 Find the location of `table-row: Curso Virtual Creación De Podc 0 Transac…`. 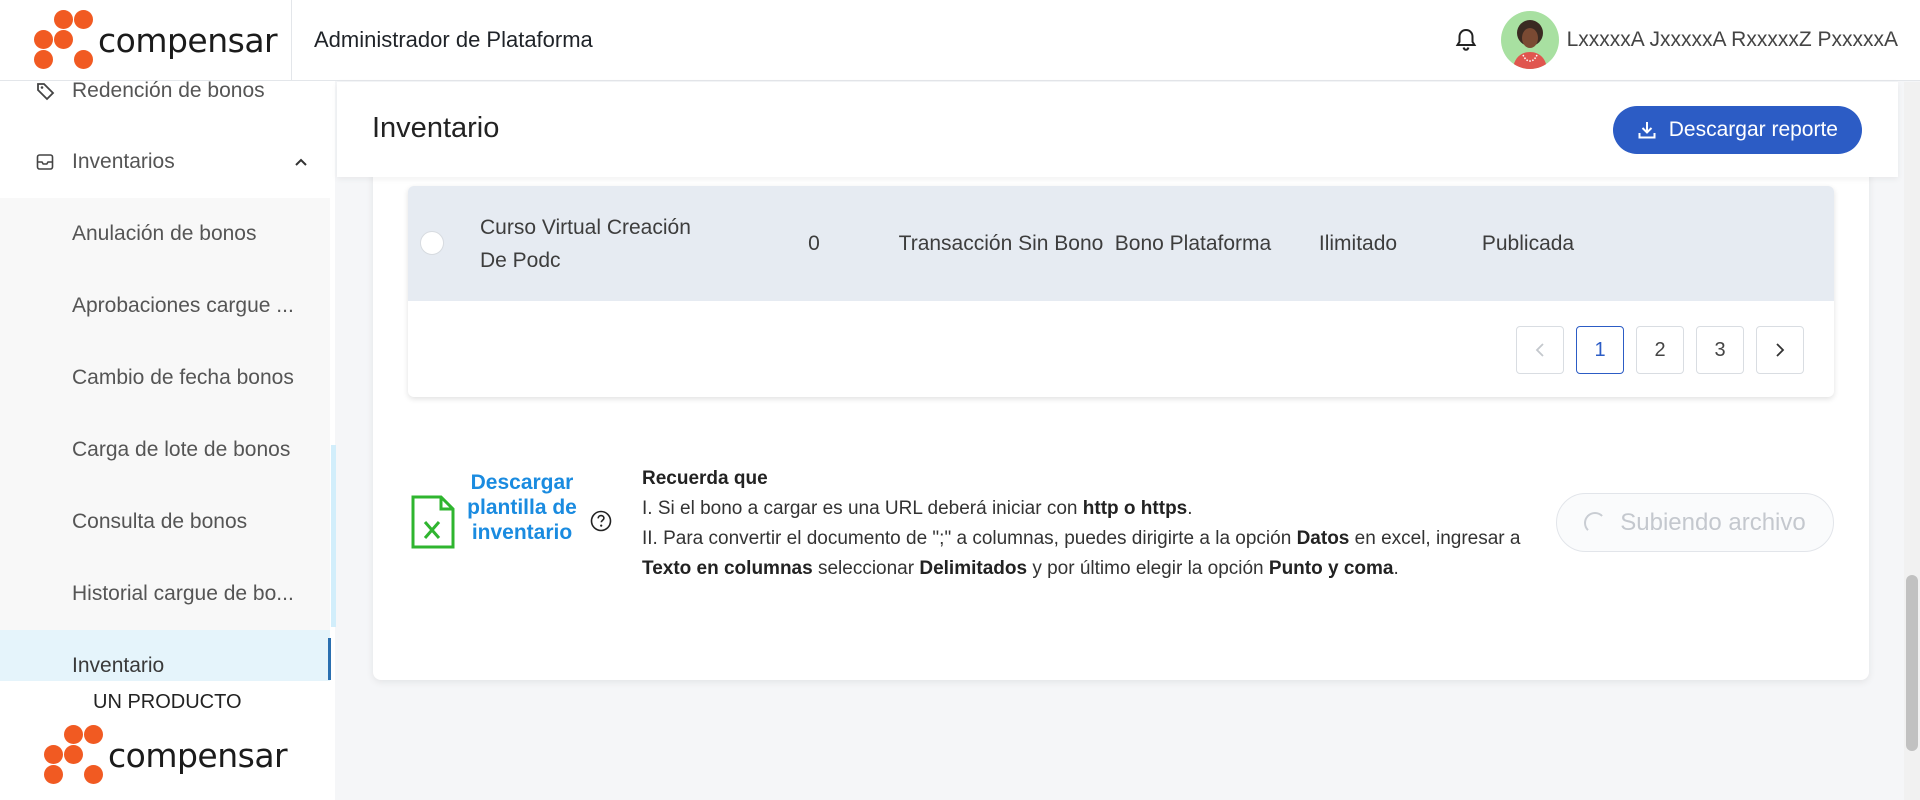

table-row: Curso Virtual Creación De Podc 0 Transac… is located at coordinates (1121, 243).